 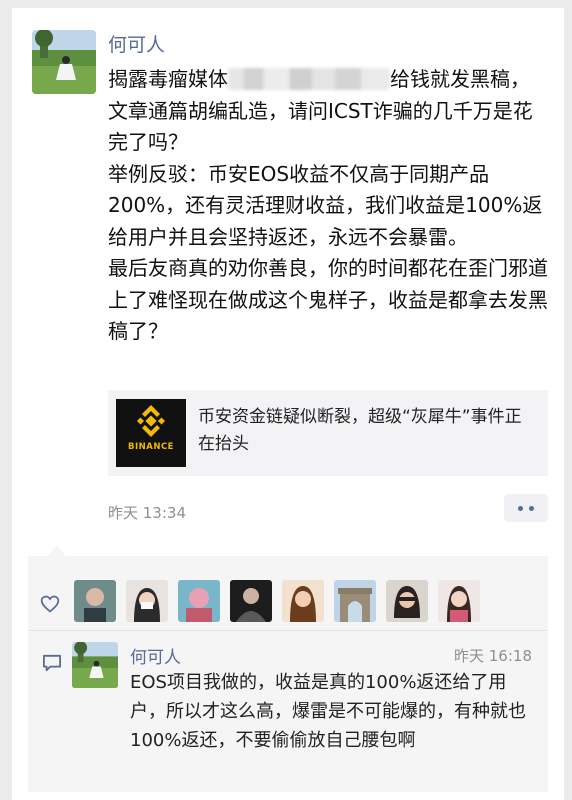 I want to click on post-paragraph: 揭露毒瘤媒体 给钱就发黑稿，文章通篇胡编乱造，请问ICST诈骗的几千万是花完了吗？, so click(x=328, y=111).